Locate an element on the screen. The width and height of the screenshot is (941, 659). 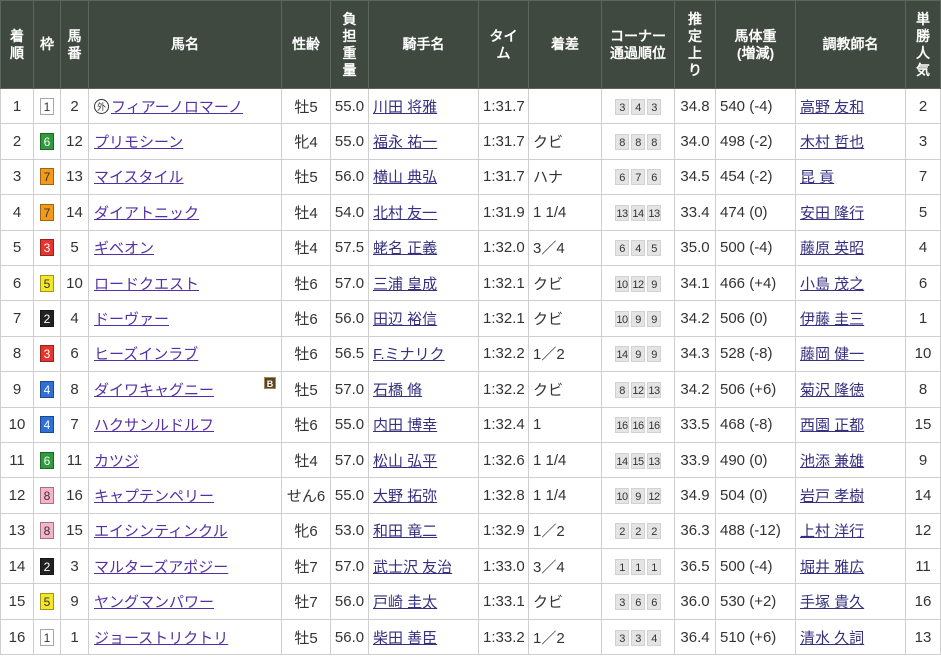
jockey-link: 三浦 皇成 is located at coordinates (405, 284).